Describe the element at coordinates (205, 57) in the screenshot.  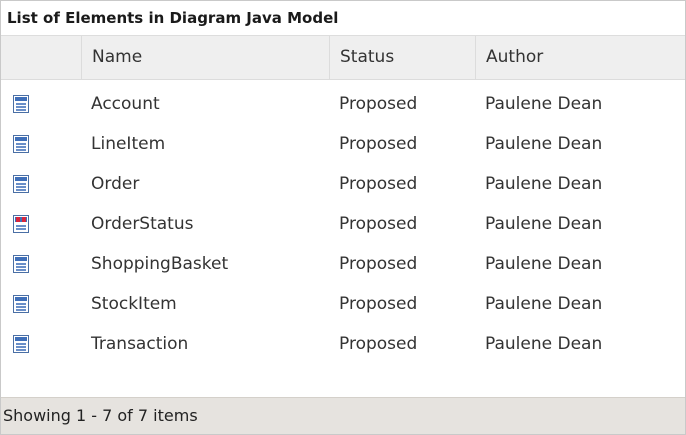
I see `header-name: Name` at that location.